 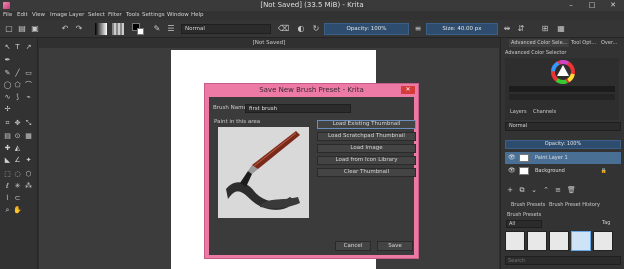 I want to click on line-tool-icon: ╱, so click(x=17, y=73).